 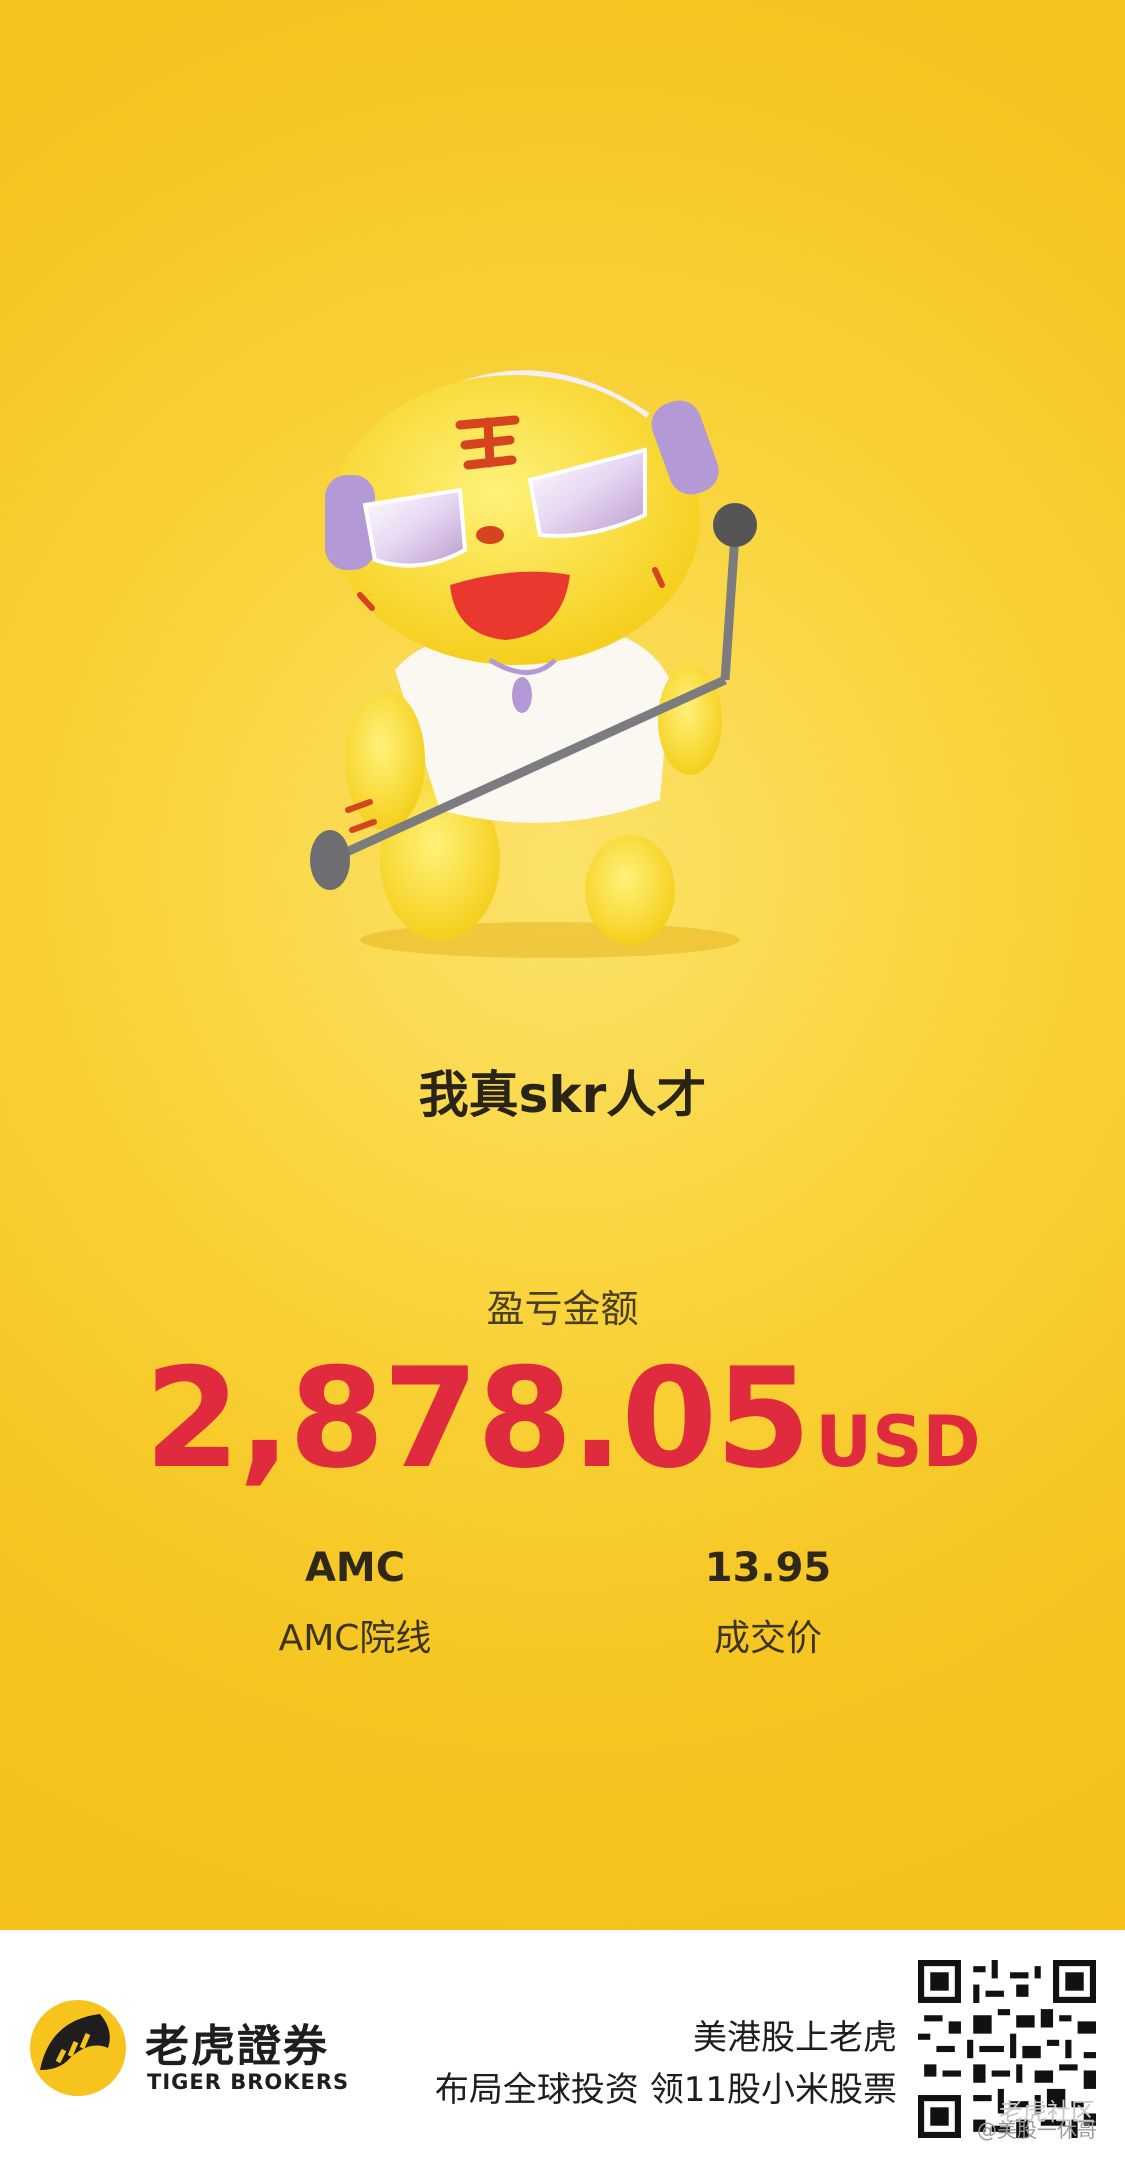 I want to click on author-watermark: @美股一休哥, so click(x=1037, y=2130).